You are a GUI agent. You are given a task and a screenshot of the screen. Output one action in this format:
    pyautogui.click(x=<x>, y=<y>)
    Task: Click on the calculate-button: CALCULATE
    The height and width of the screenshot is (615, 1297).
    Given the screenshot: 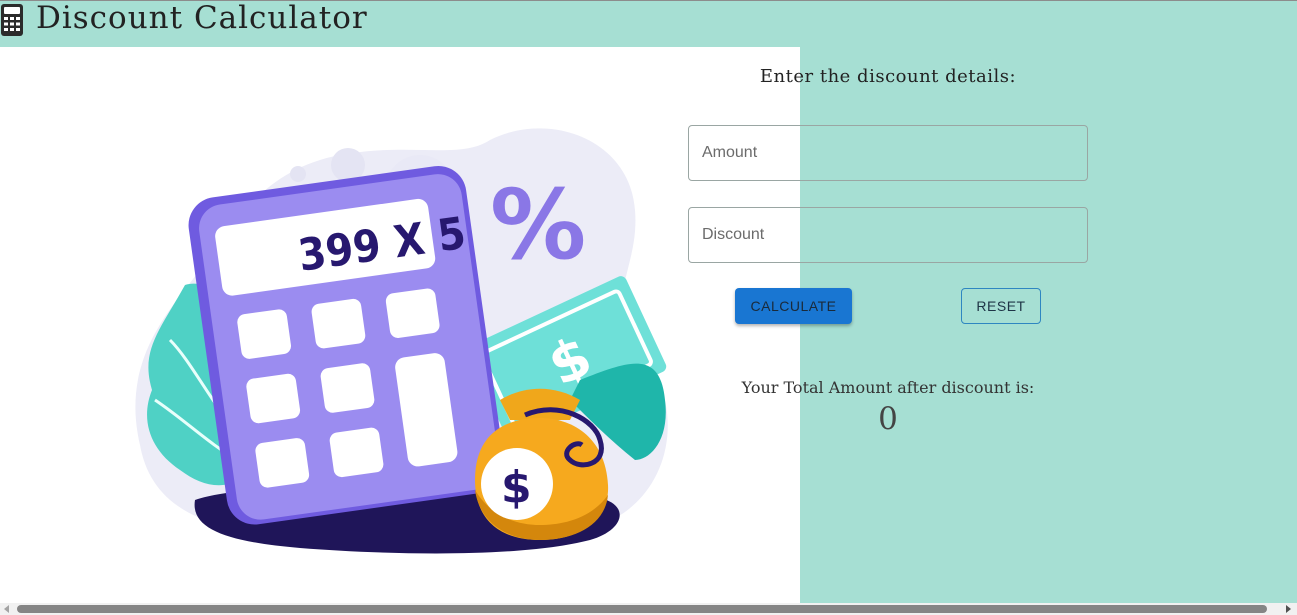 What is the action you would take?
    pyautogui.click(x=793, y=306)
    